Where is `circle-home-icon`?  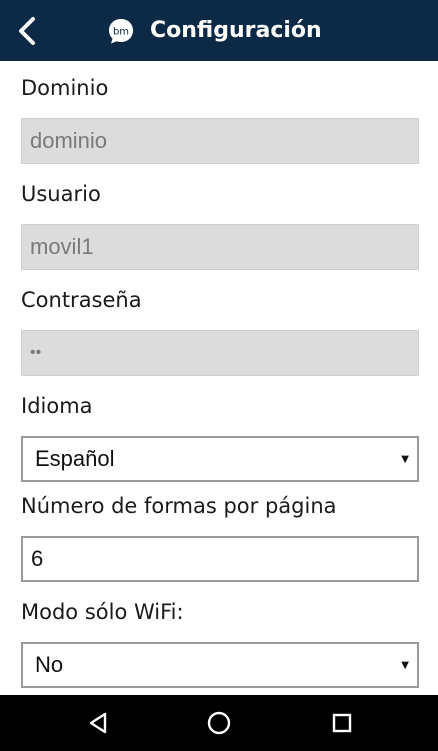
circle-home-icon is located at coordinates (219, 723).